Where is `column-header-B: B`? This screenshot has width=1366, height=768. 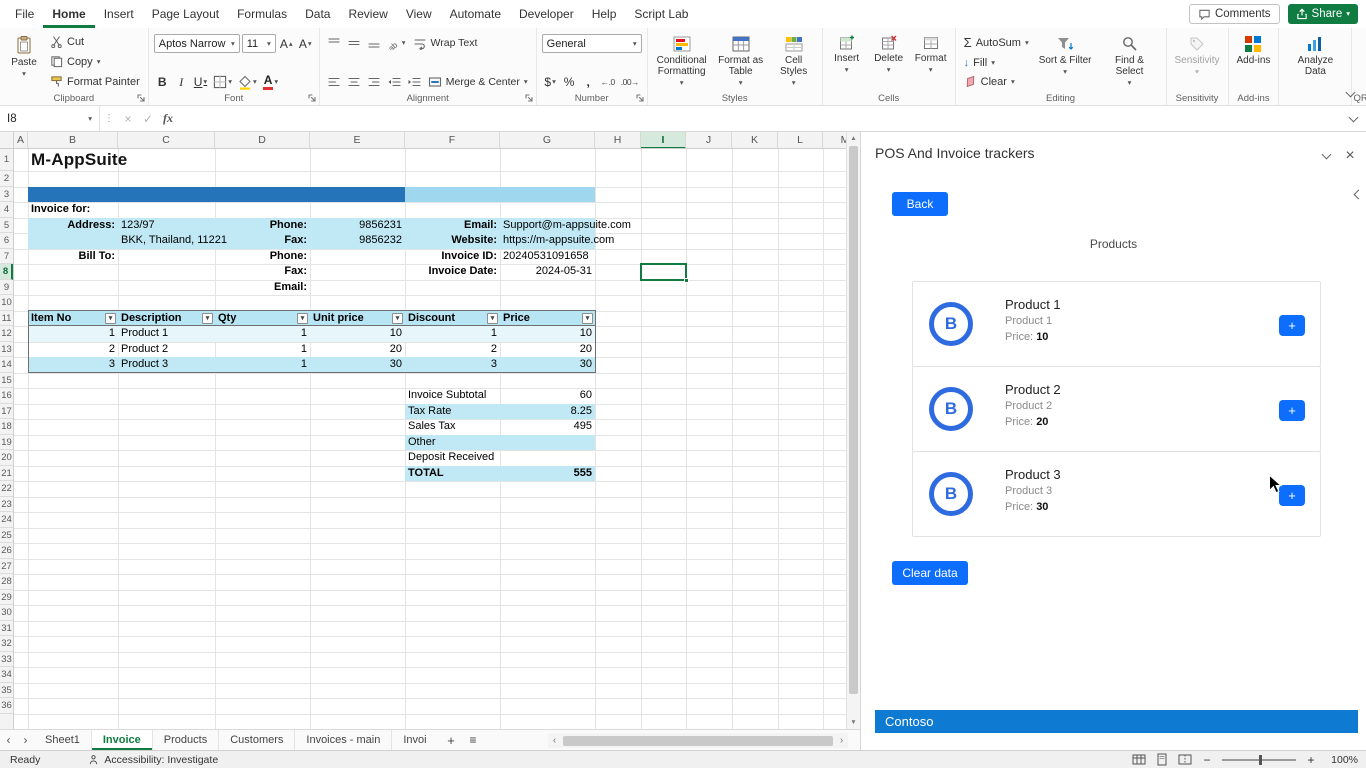
column-header-B: B is located at coordinates (73, 140).